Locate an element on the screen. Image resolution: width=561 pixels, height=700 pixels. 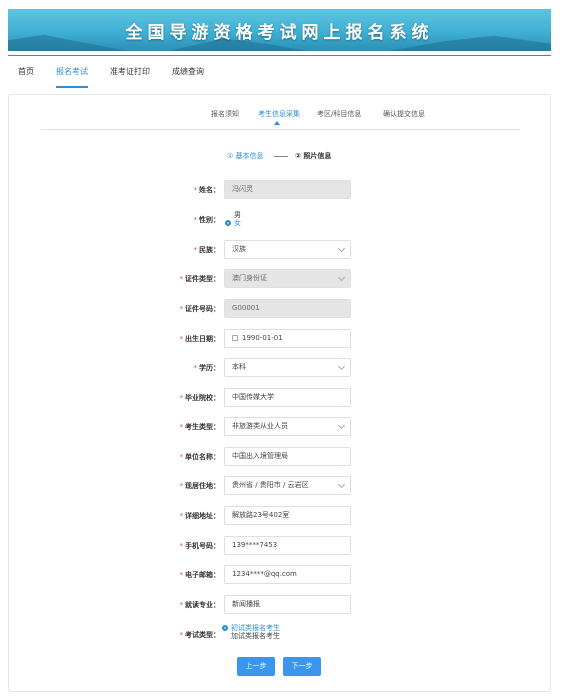
nav-home: 首页 is located at coordinates (26, 77).